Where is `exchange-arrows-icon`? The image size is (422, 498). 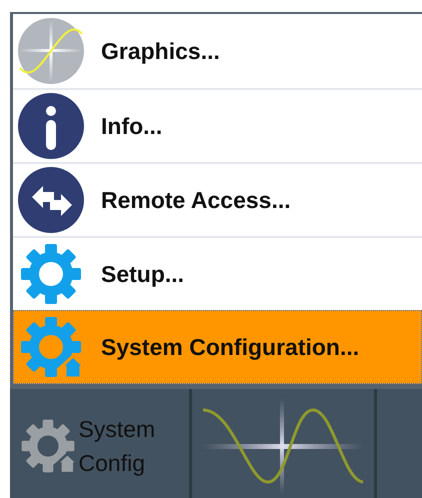 exchange-arrows-icon is located at coordinates (51, 200).